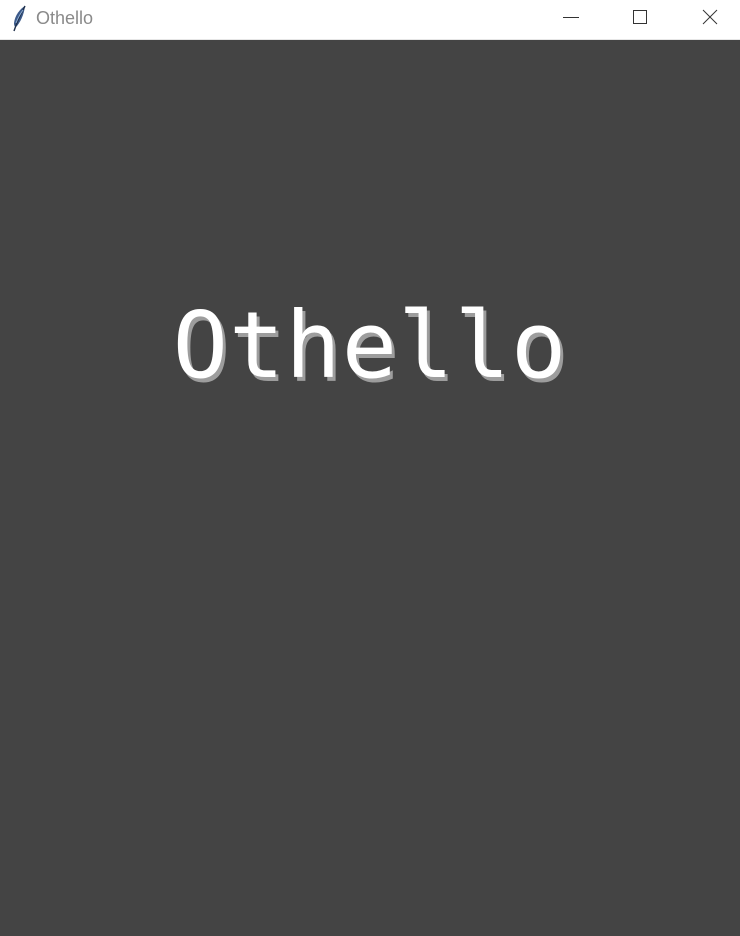 This screenshot has width=740, height=936. What do you see at coordinates (65, 18) in the screenshot?
I see `window-title: Othello` at bounding box center [65, 18].